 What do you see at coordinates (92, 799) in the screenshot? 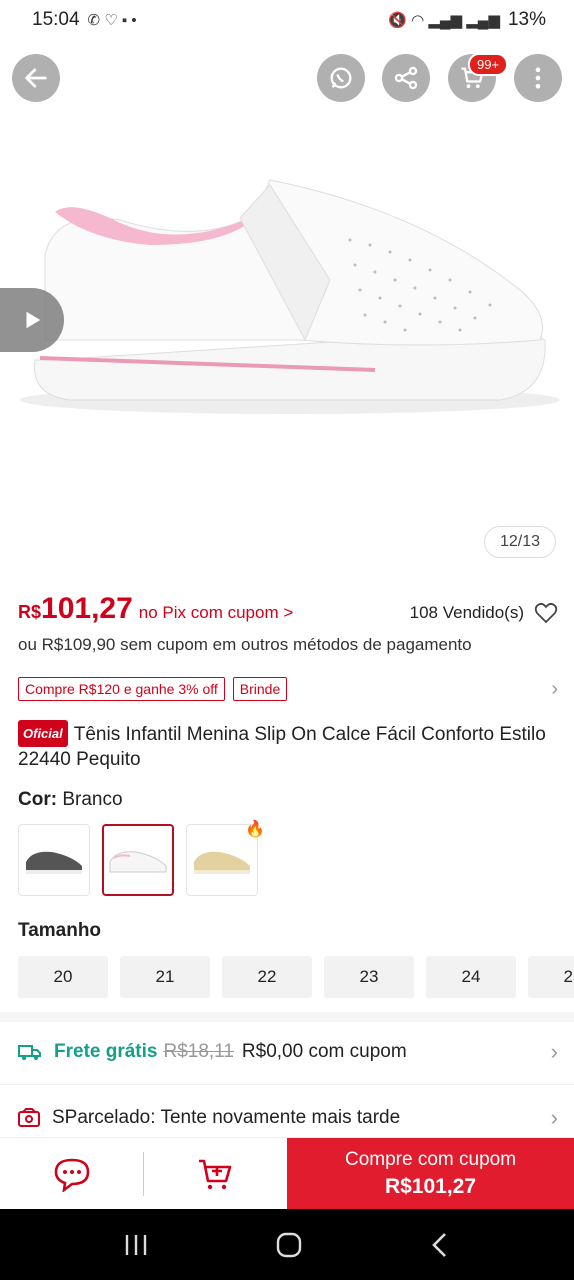
I see `color-value: Branco` at bounding box center [92, 799].